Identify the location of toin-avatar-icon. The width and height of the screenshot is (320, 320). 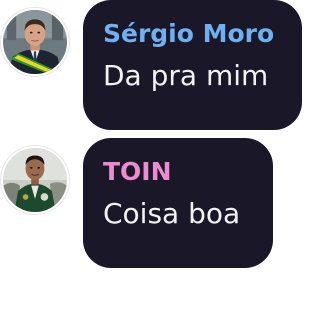
(35, 180).